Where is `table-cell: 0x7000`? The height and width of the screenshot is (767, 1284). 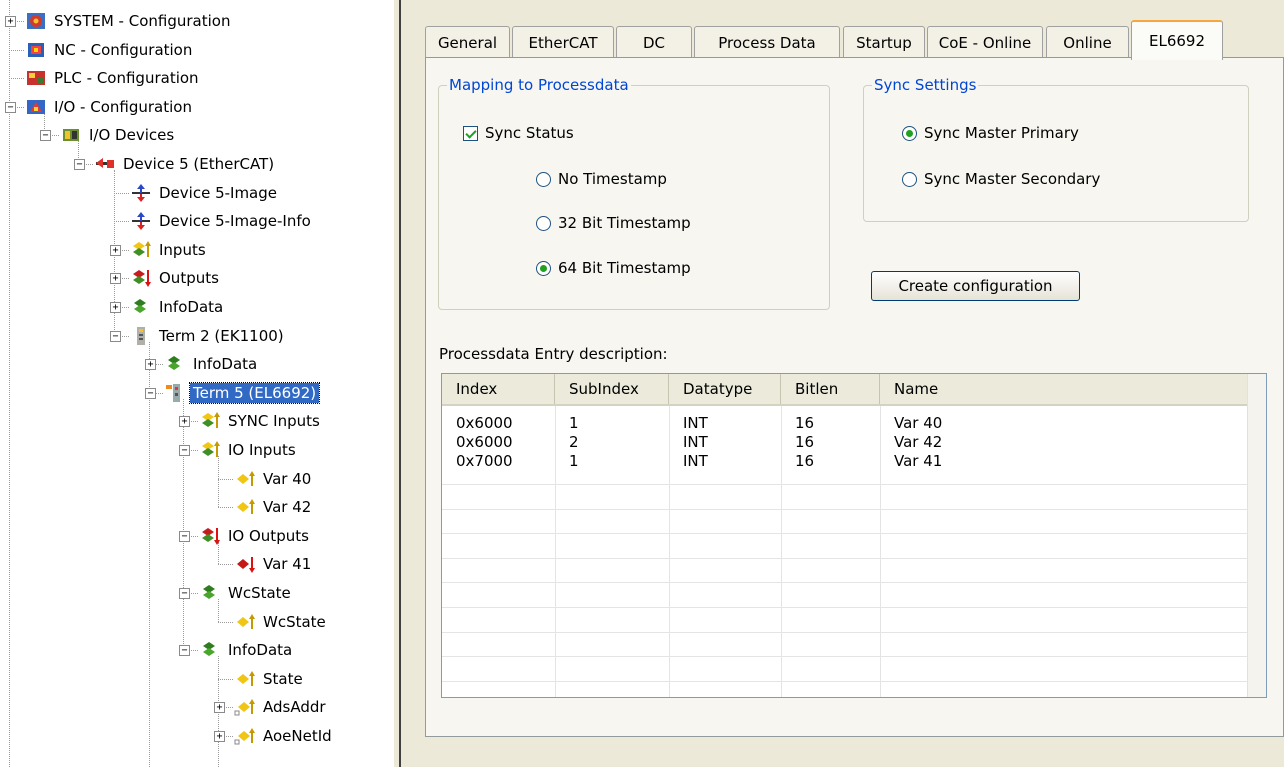
table-cell: 0x7000 is located at coordinates (484, 461).